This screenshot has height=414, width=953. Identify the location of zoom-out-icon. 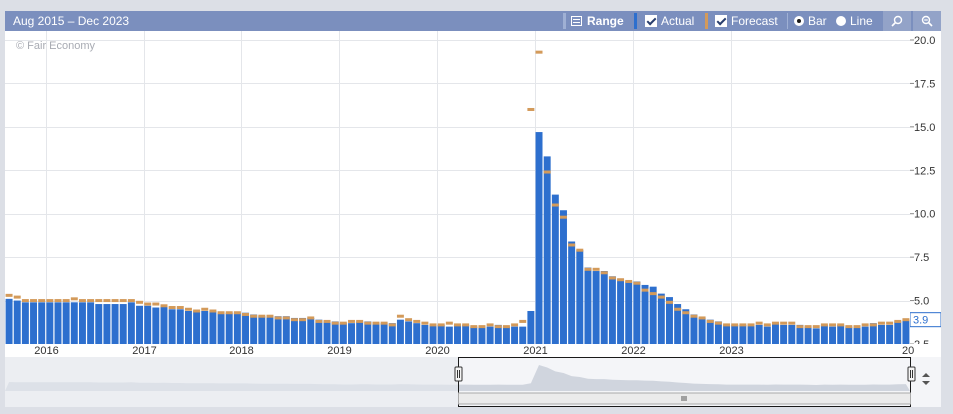
(927, 21).